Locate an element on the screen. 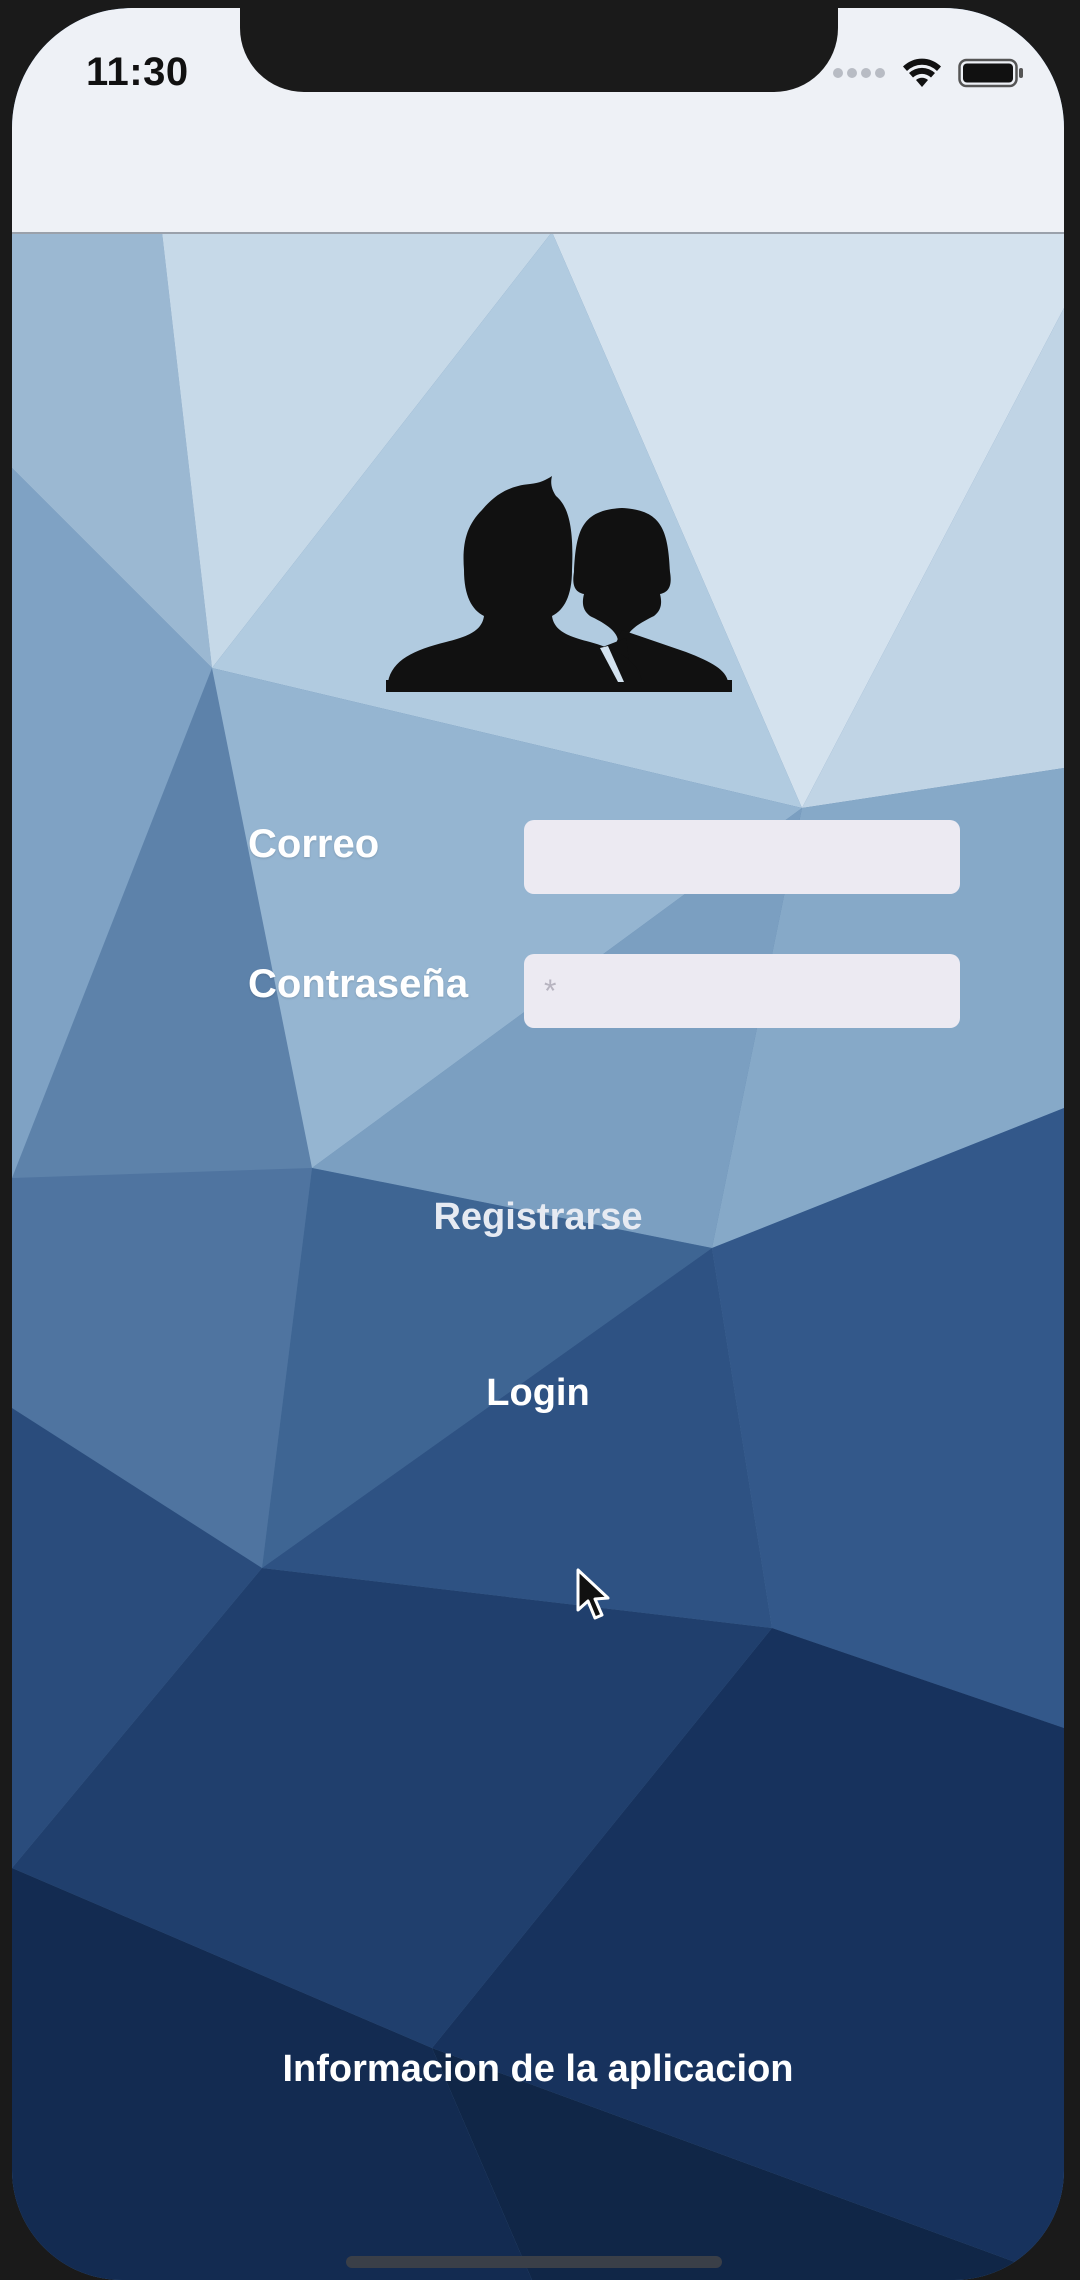 The image size is (1080, 2280). app-info-button: Informacion de la aplicacion is located at coordinates (538, 2069).